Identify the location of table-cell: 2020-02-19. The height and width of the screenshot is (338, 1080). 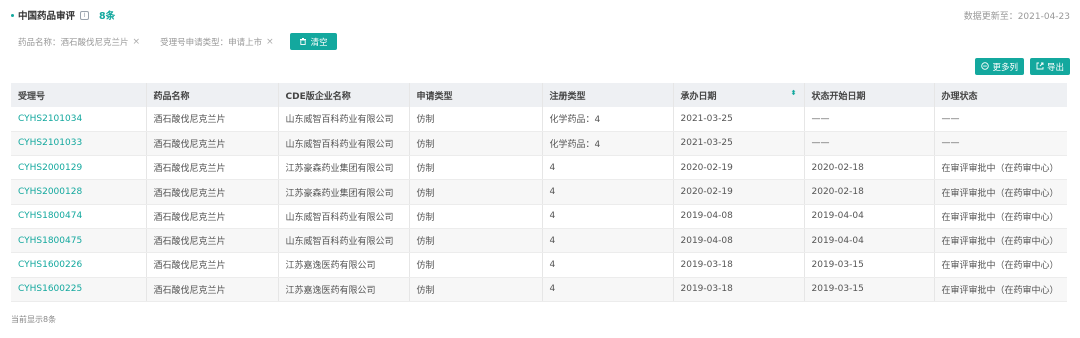
(739, 168).